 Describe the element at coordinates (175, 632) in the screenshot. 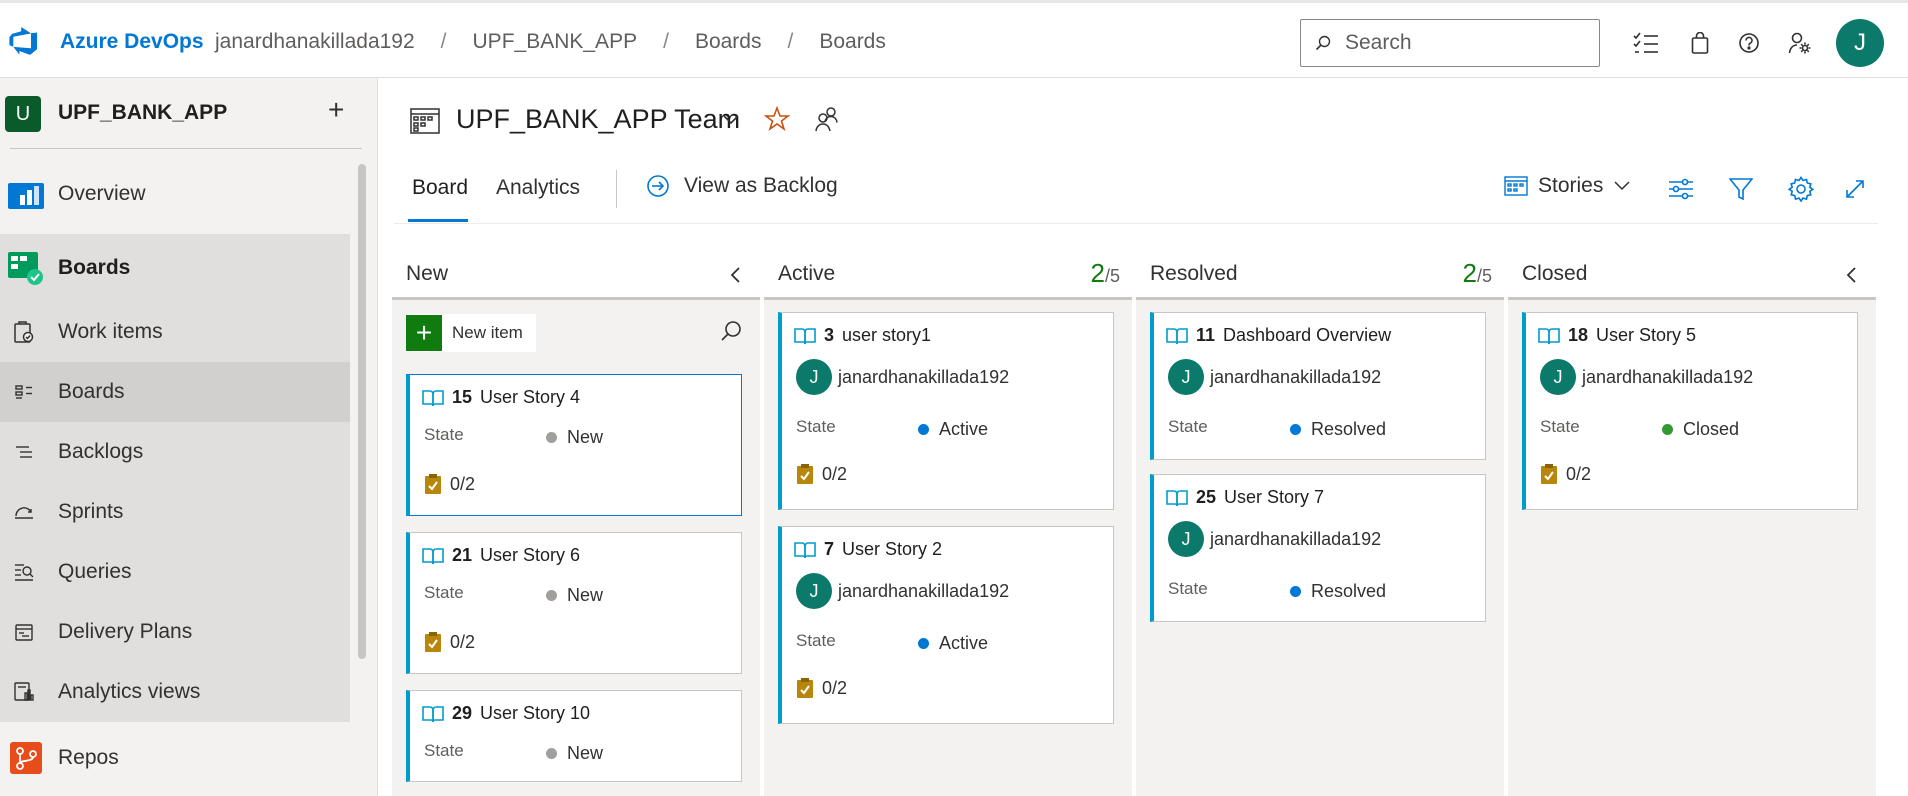

I see `sidebar-item-delivery-plans: Delivery Plans` at that location.